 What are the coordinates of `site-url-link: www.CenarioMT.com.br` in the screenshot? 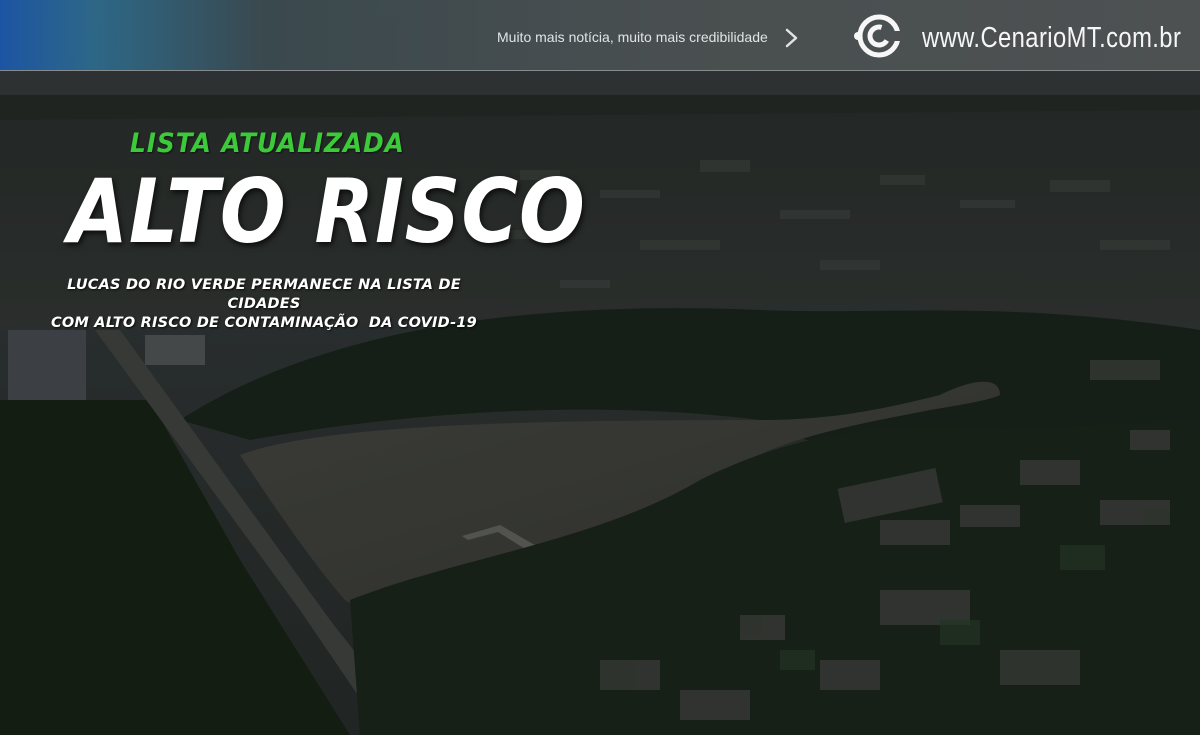 It's located at (1051, 38).